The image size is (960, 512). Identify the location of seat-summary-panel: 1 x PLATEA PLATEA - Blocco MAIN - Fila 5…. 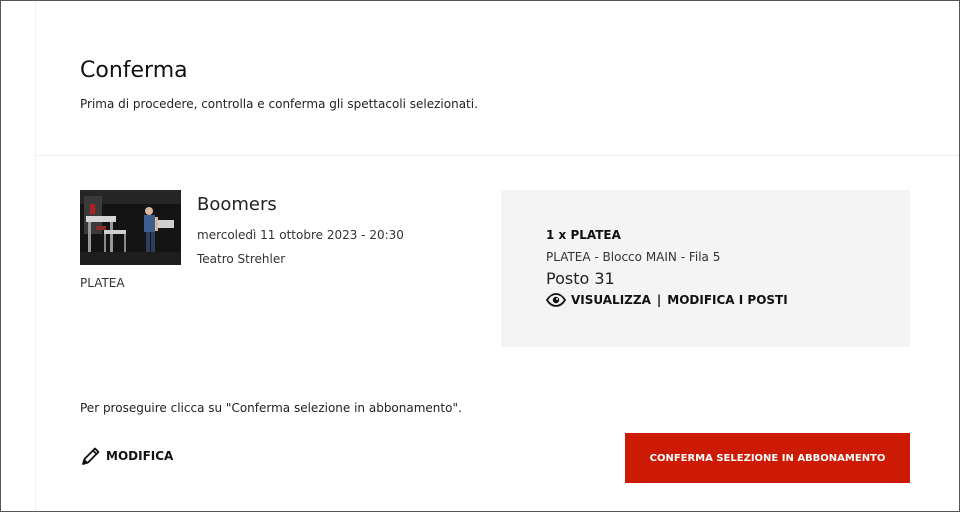
(705, 268).